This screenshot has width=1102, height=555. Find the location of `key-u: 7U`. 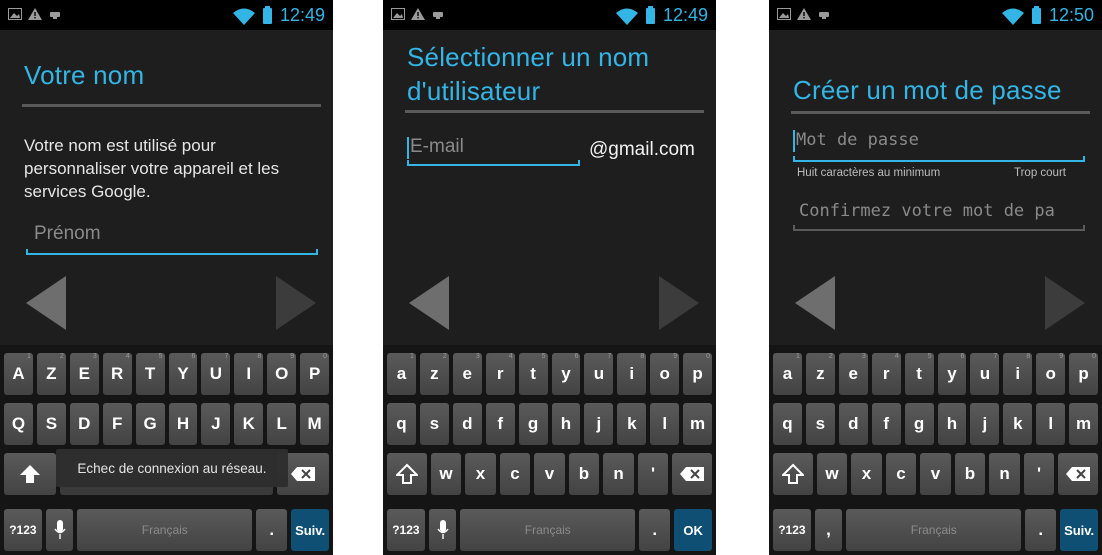

key-u: 7U is located at coordinates (216, 374).